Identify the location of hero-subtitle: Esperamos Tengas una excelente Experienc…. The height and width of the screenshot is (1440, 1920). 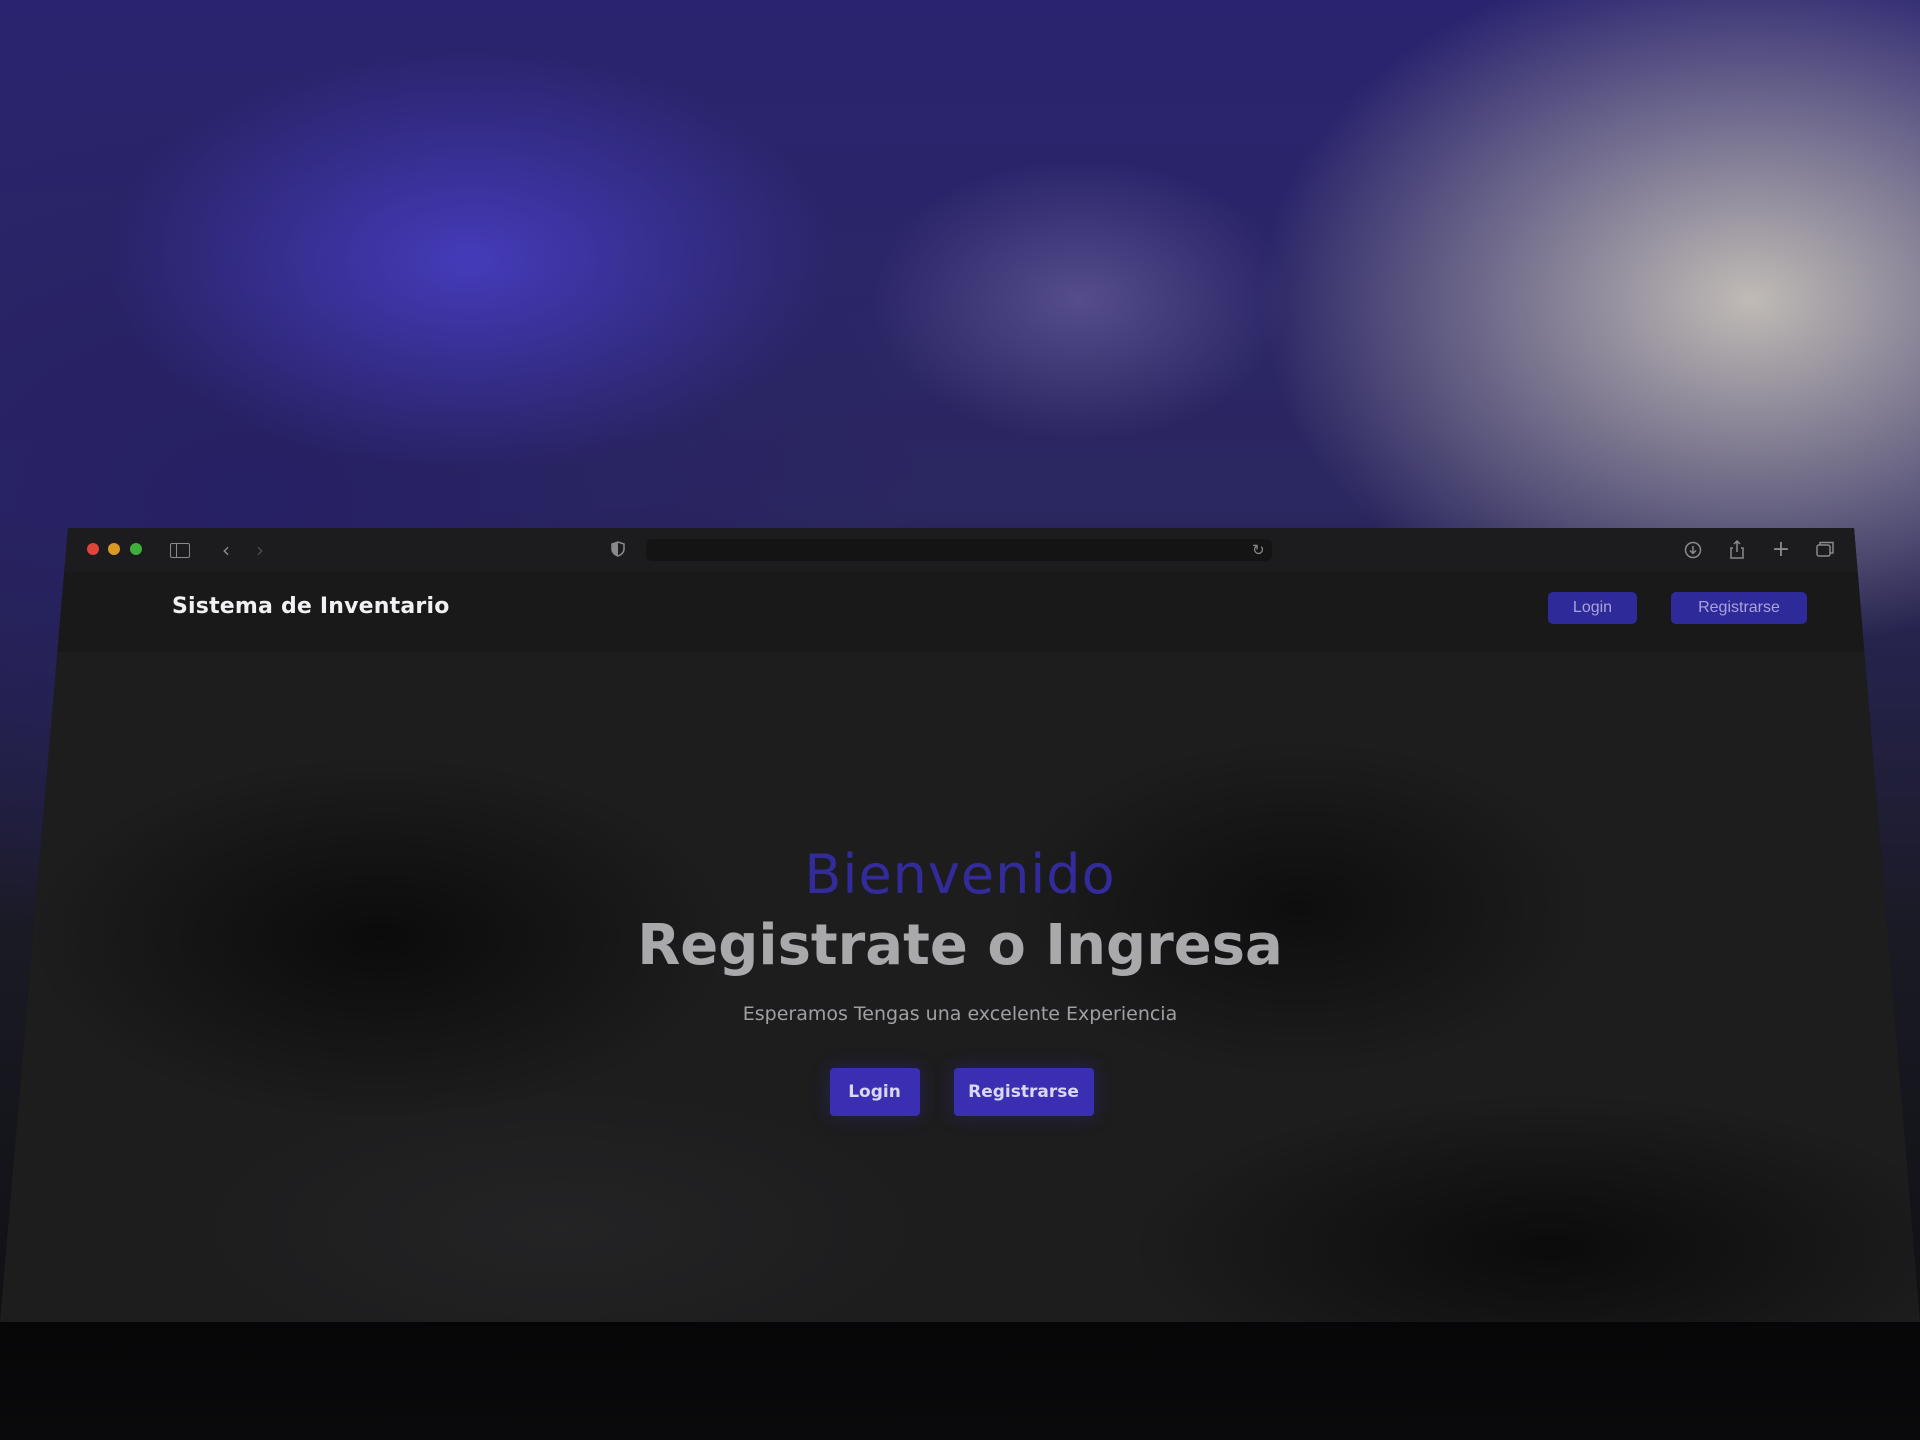
(960, 1014).